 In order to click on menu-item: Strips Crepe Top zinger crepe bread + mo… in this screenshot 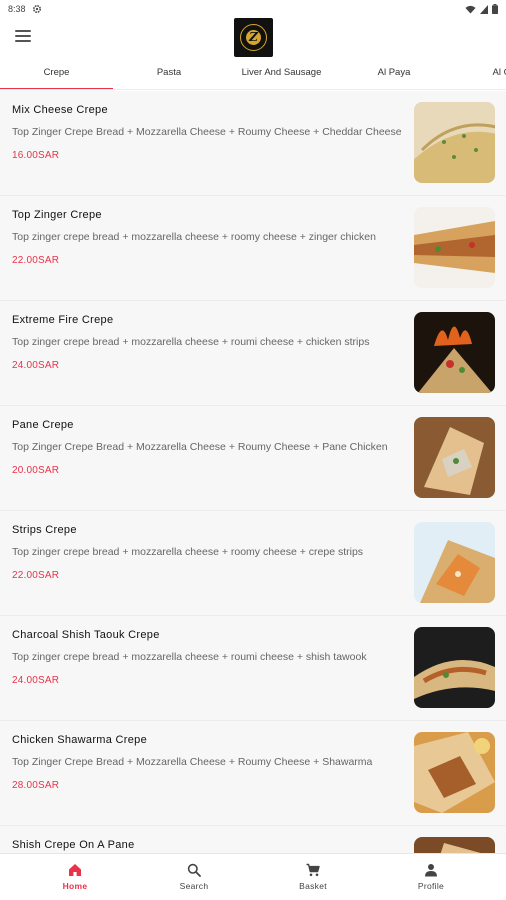, I will do `click(253, 563)`.